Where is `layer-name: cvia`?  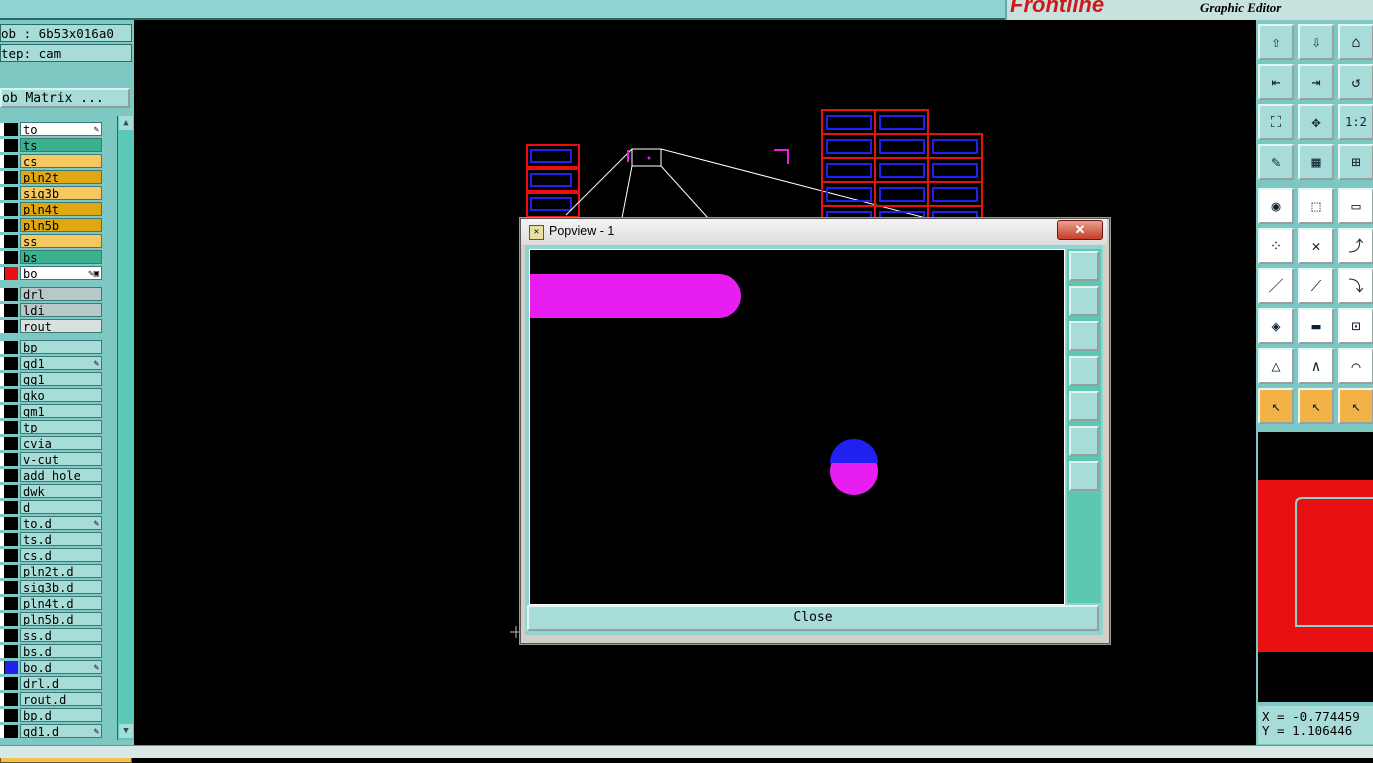 layer-name: cvia is located at coordinates (61, 443).